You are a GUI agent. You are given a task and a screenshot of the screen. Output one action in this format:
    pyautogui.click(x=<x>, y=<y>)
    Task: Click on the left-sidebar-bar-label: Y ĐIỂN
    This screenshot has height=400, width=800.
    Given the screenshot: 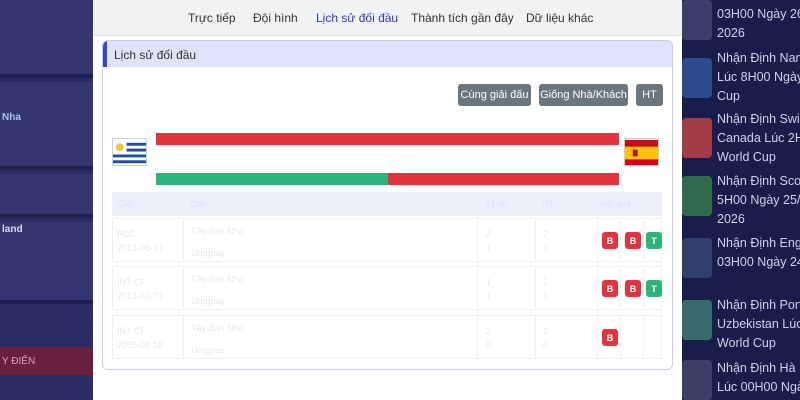 What is the action you would take?
    pyautogui.click(x=19, y=361)
    